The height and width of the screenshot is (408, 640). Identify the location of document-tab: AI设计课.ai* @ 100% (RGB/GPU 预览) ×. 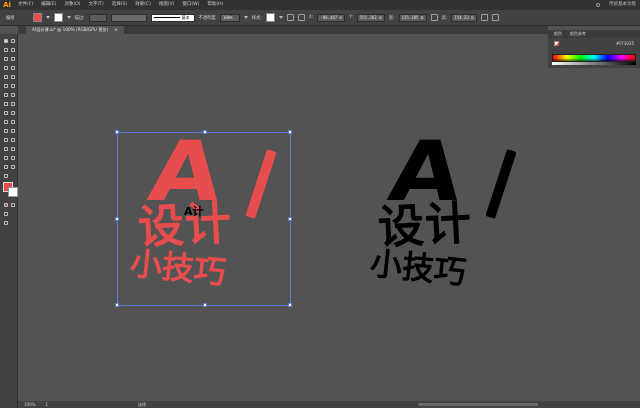
(75, 30).